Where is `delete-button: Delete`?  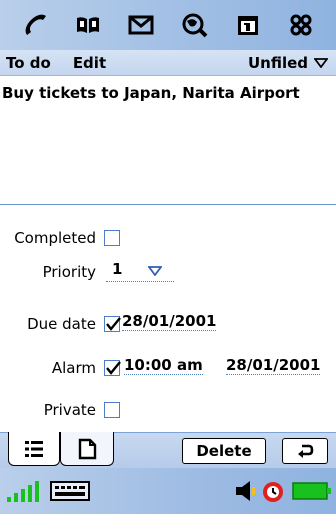
delete-button: Delete is located at coordinates (224, 451).